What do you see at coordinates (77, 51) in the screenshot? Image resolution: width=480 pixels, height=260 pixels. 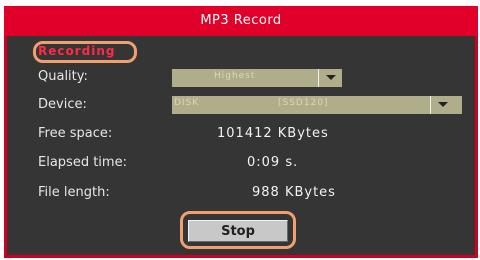 I see `recording-status: Recording` at bounding box center [77, 51].